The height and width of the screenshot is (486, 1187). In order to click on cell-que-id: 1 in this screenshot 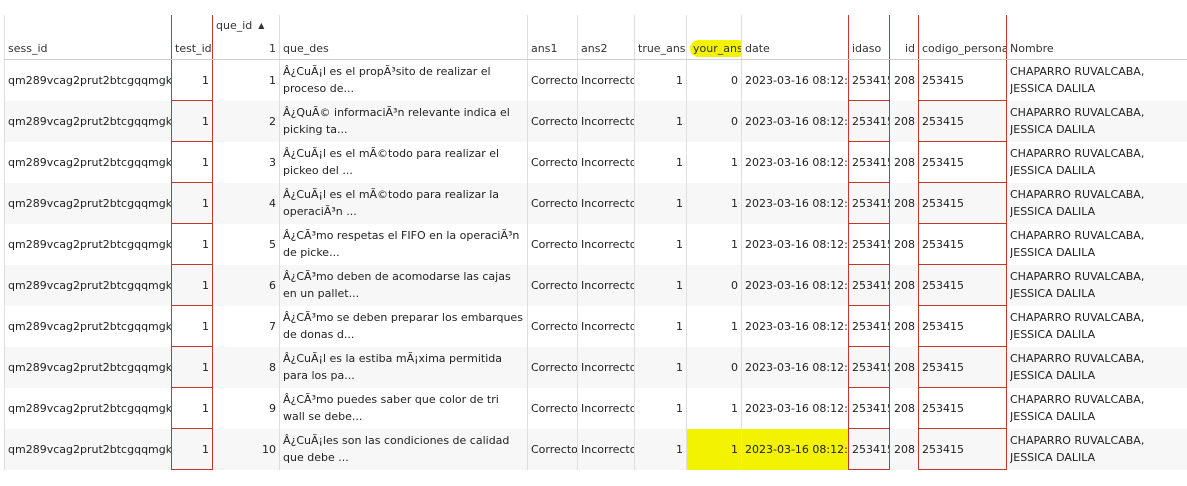, I will do `click(246, 80)`.